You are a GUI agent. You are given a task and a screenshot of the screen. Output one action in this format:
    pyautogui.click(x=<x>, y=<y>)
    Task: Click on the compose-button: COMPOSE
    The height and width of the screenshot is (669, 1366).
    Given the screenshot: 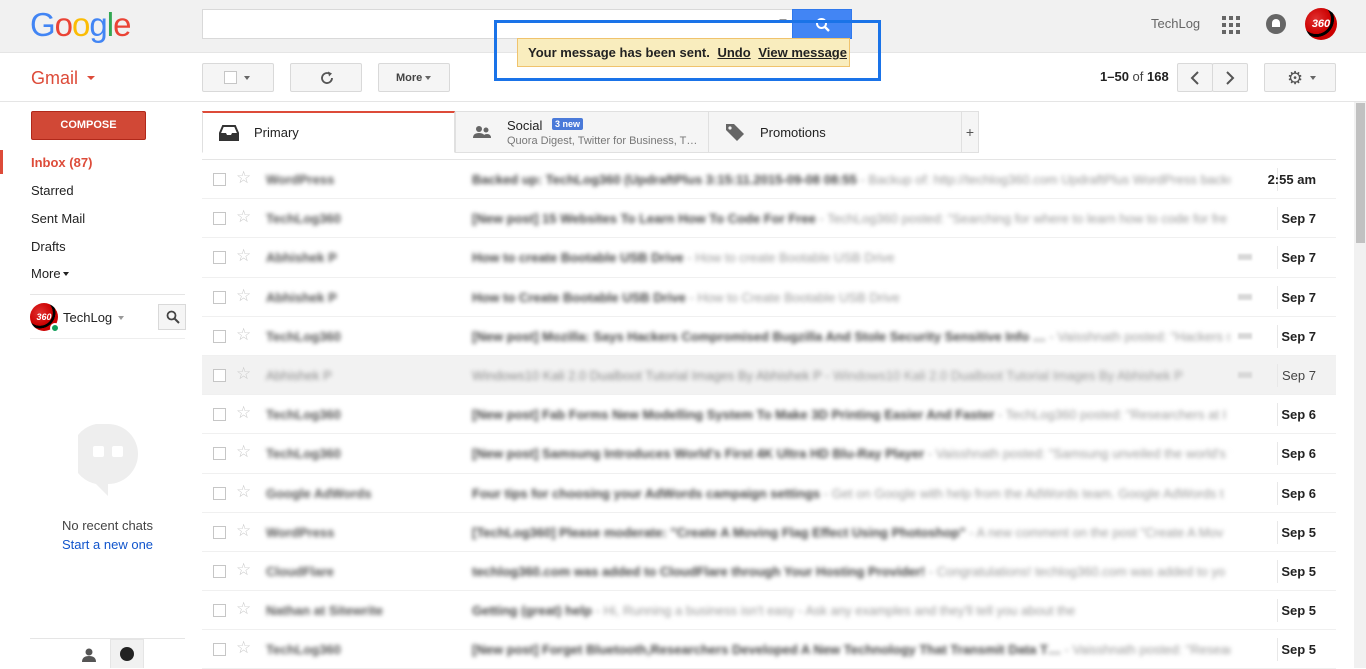 What is the action you would take?
    pyautogui.click(x=88, y=125)
    